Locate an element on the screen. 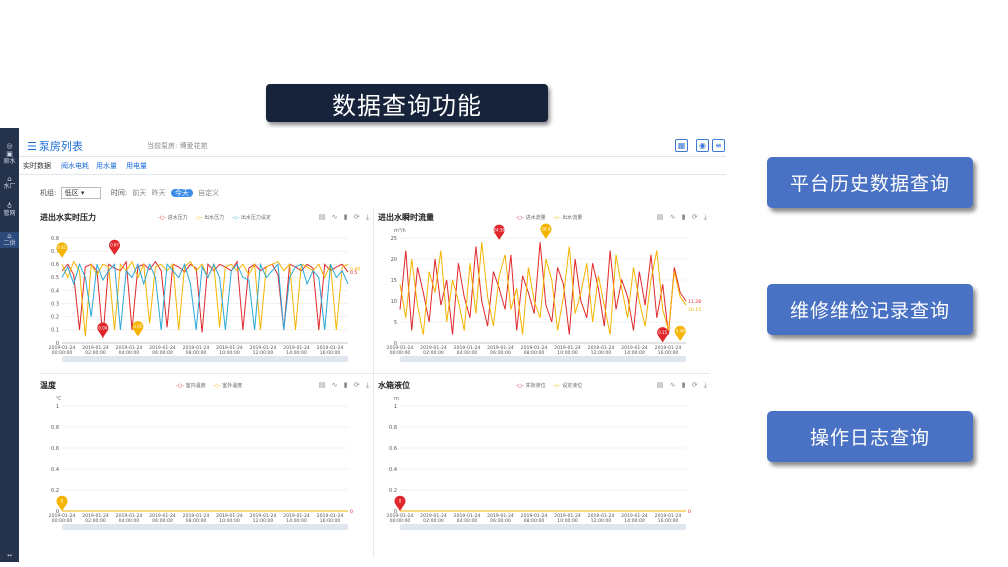 This screenshot has height=567, width=1008. sidebar-item-label: 二供 is located at coordinates (9, 243).